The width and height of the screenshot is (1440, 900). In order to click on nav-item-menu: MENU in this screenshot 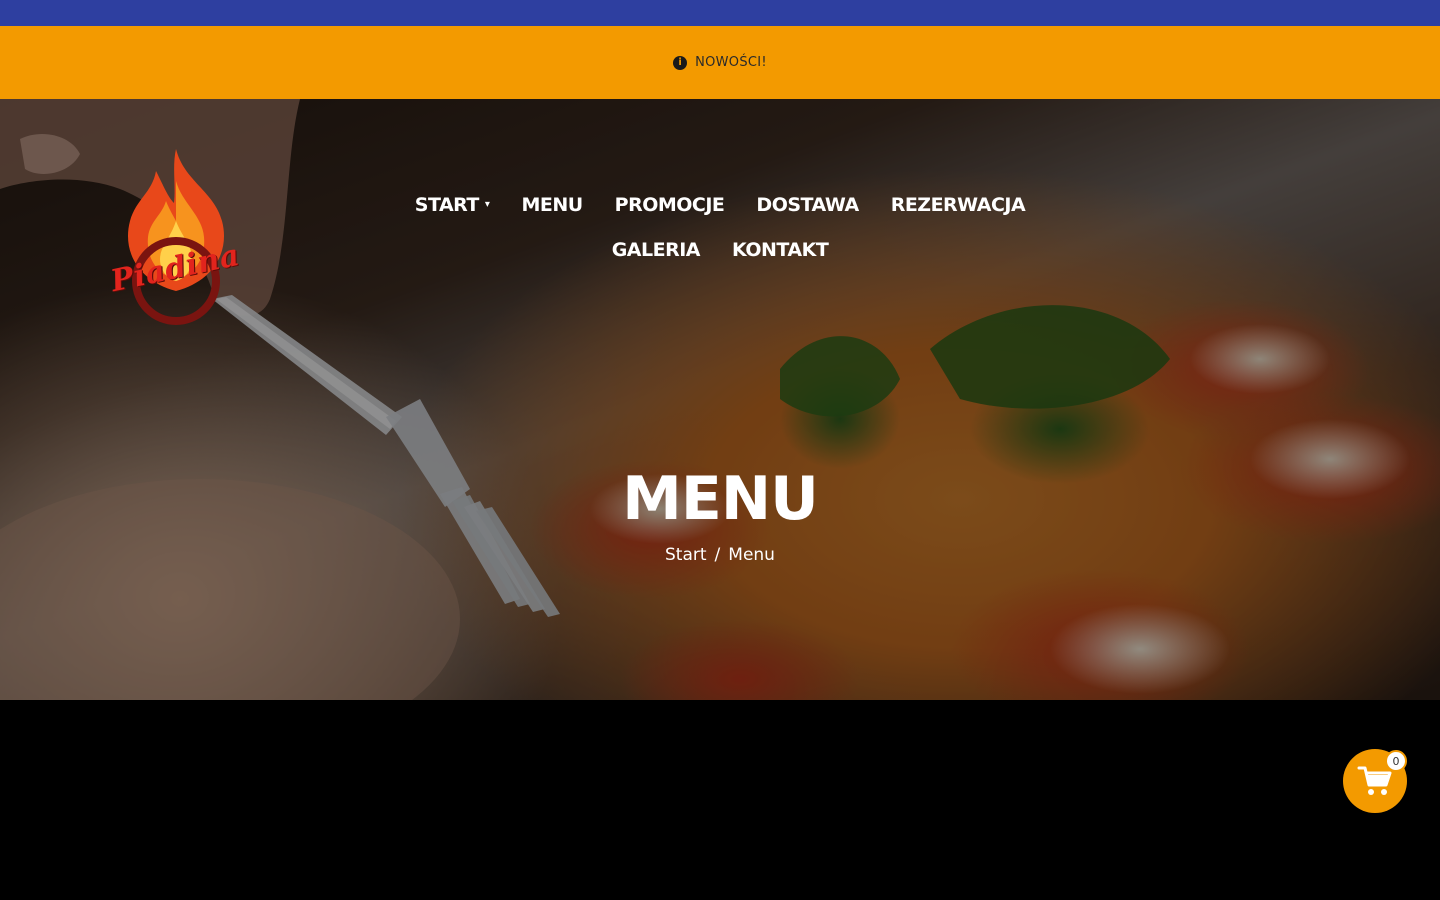, I will do `click(551, 204)`.